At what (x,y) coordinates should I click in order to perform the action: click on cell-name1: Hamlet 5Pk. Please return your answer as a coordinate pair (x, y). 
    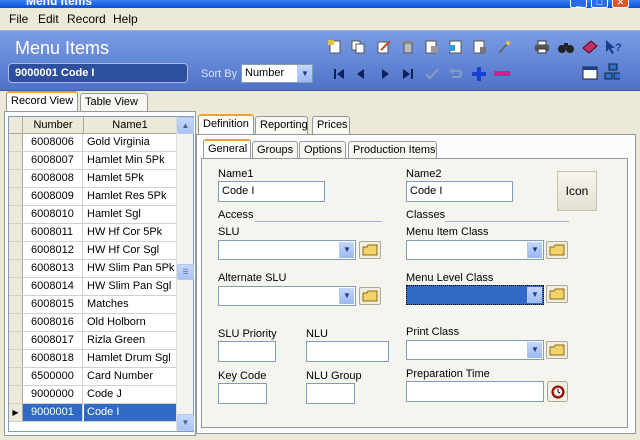
    Looking at the image, I should click on (130, 178).